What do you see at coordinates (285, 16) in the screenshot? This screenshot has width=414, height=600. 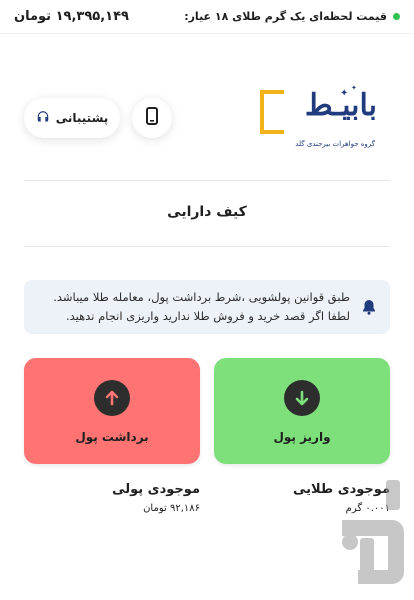 I see `gold-price-label: قیمت لحظه‌ای یک گرم طلای ۱۸ عیار:` at bounding box center [285, 16].